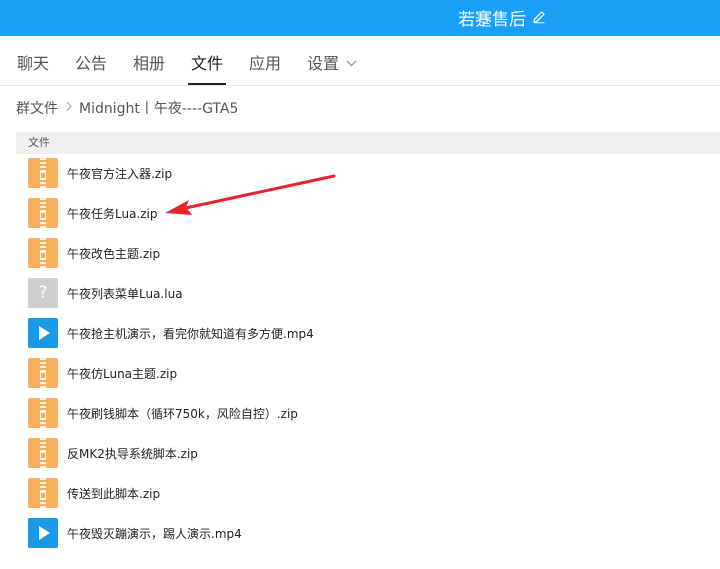 The height and width of the screenshot is (569, 720). Describe the element at coordinates (39, 142) in the screenshot. I see `column-header-file: 文件` at that location.